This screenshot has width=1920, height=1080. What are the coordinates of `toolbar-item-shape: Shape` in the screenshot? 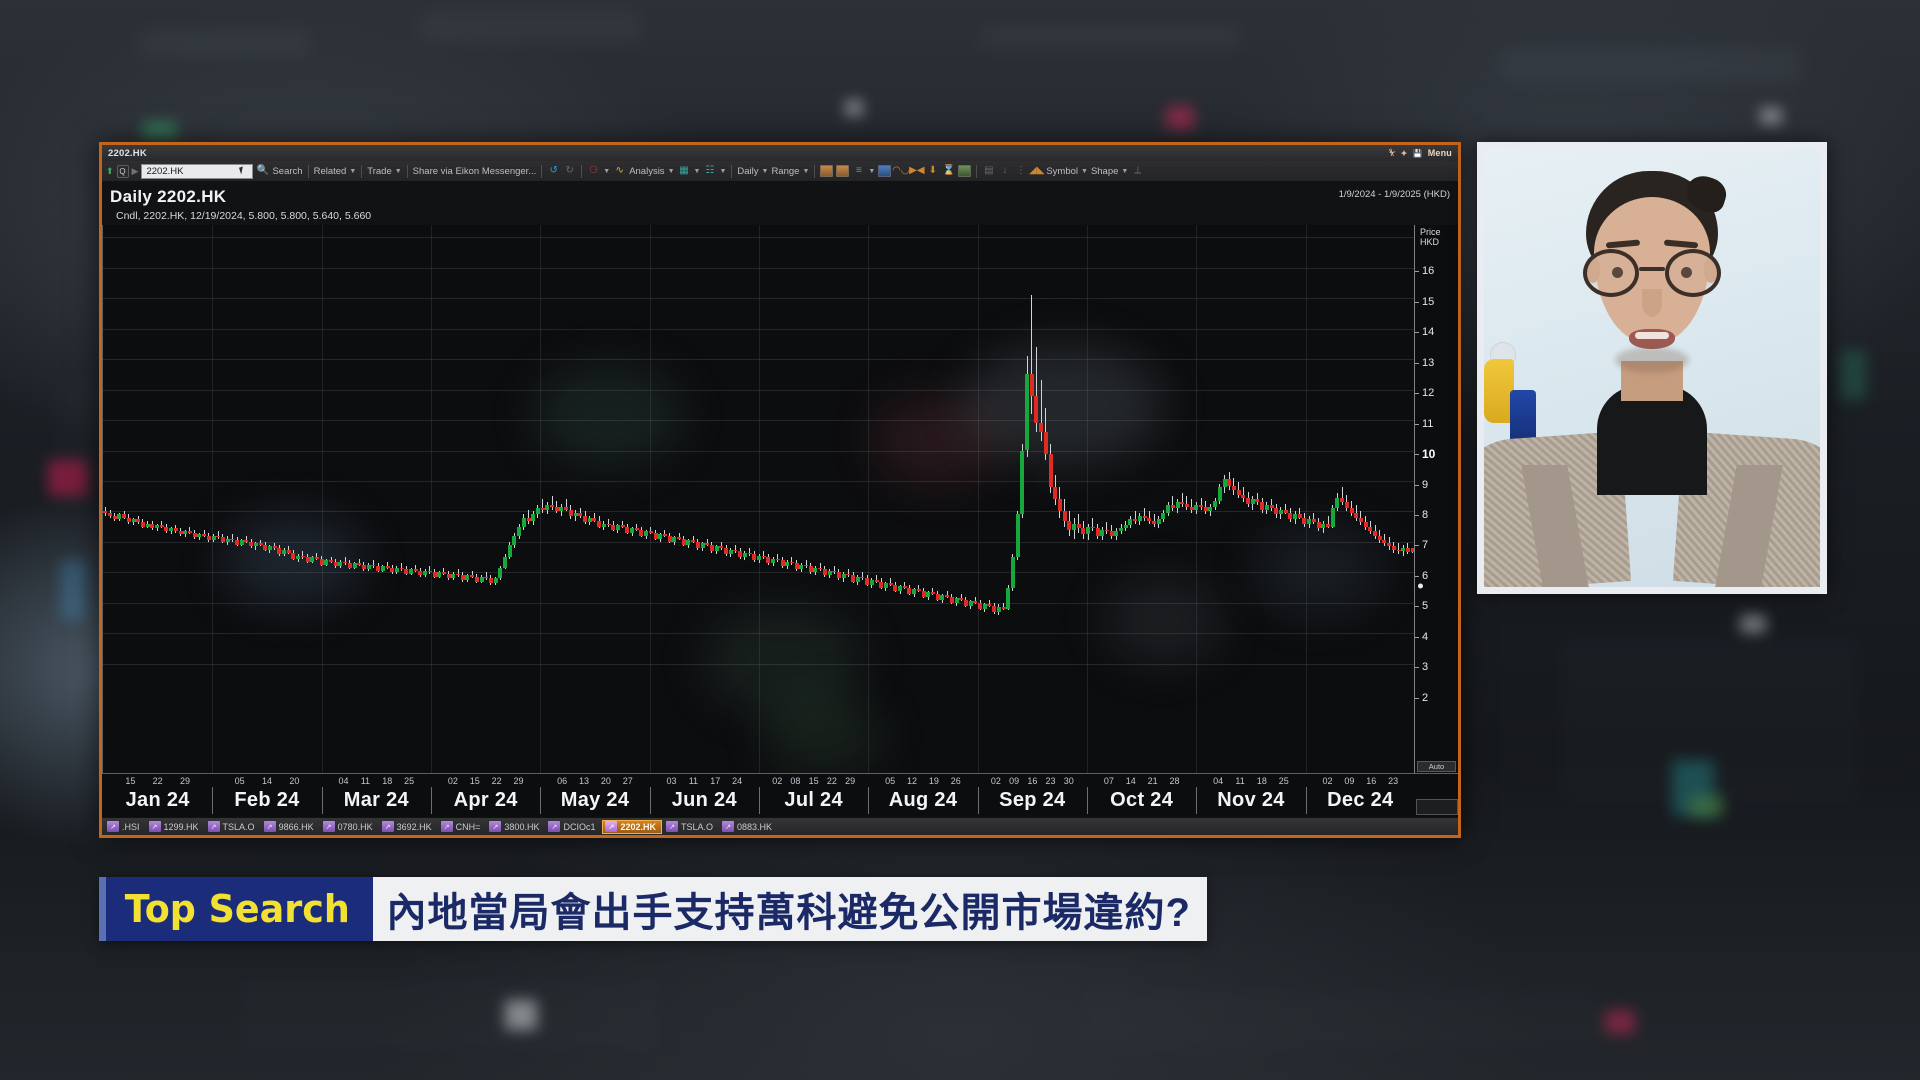 It's located at (1104, 171).